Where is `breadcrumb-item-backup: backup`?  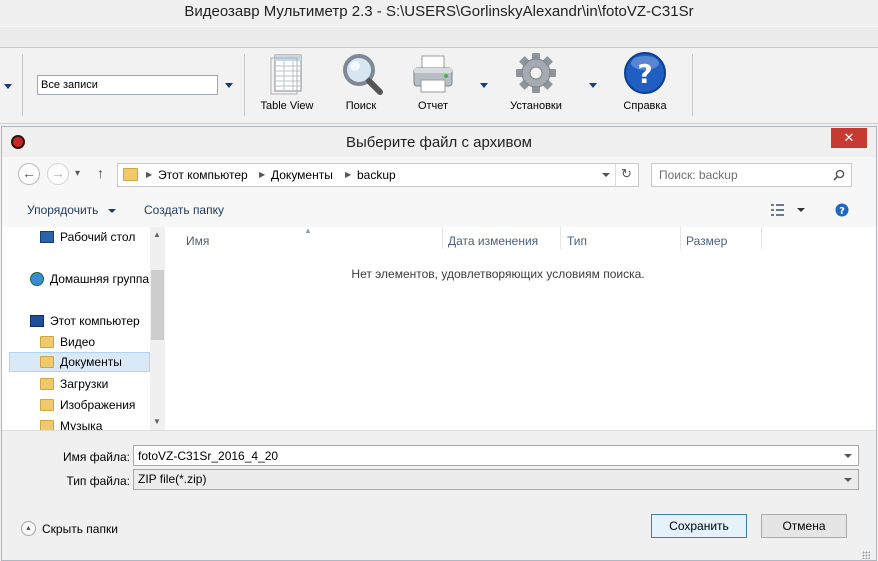 breadcrumb-item-backup: backup is located at coordinates (376, 175).